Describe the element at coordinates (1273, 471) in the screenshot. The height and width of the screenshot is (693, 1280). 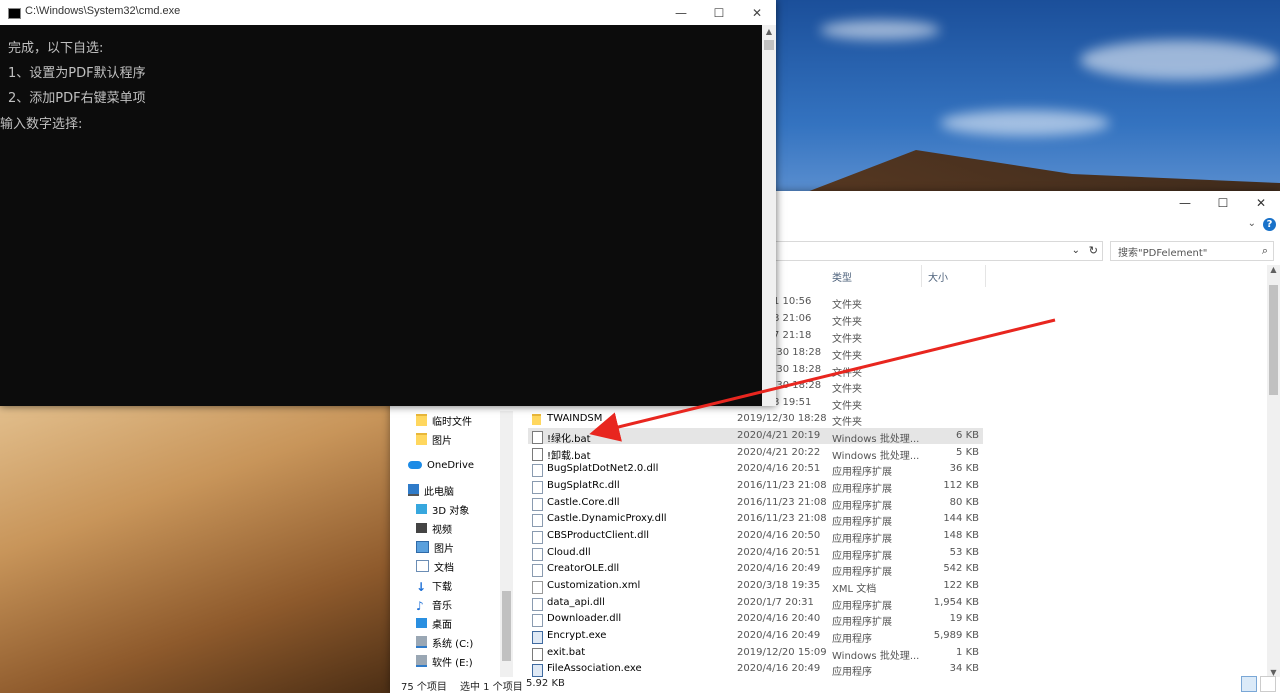
I see `file-list-scrollbar: ▲ ▼` at that location.